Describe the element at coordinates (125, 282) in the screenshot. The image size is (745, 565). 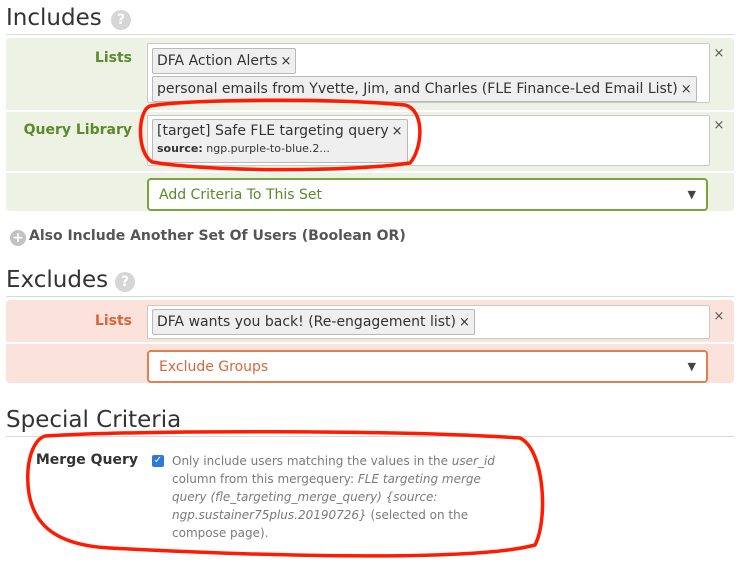
I see `excludes-help-icon: ?` at that location.